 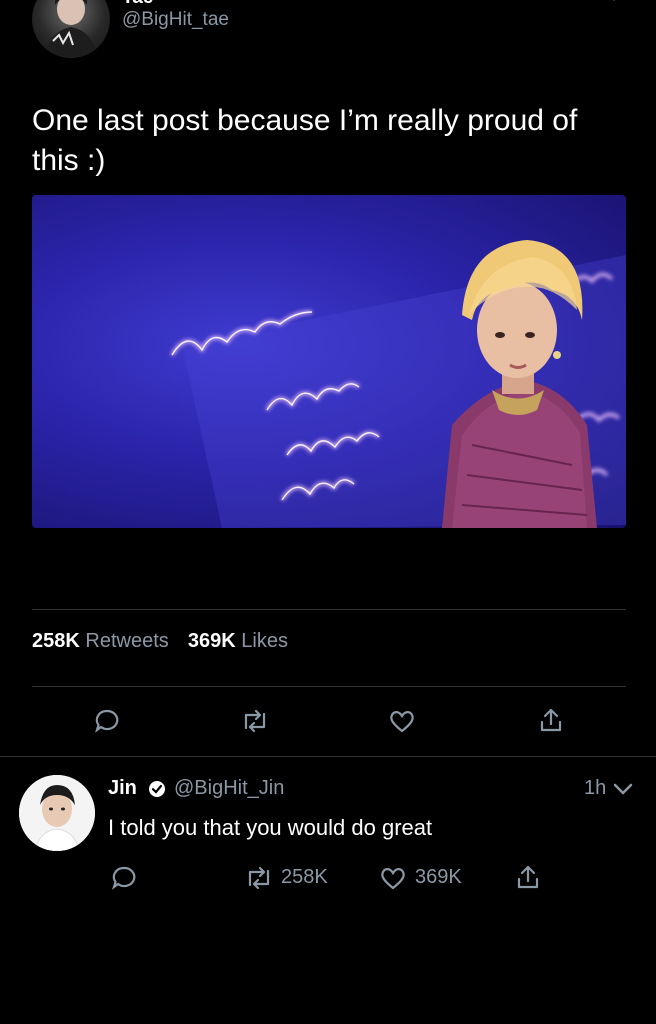 What do you see at coordinates (212, 641) in the screenshot?
I see `likes-count: 369K` at bounding box center [212, 641].